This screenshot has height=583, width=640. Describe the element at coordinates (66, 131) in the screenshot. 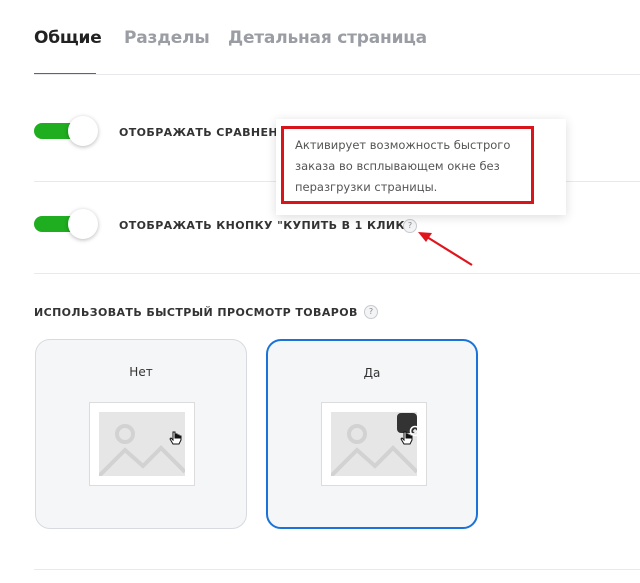

I see `compare-toggle` at that location.